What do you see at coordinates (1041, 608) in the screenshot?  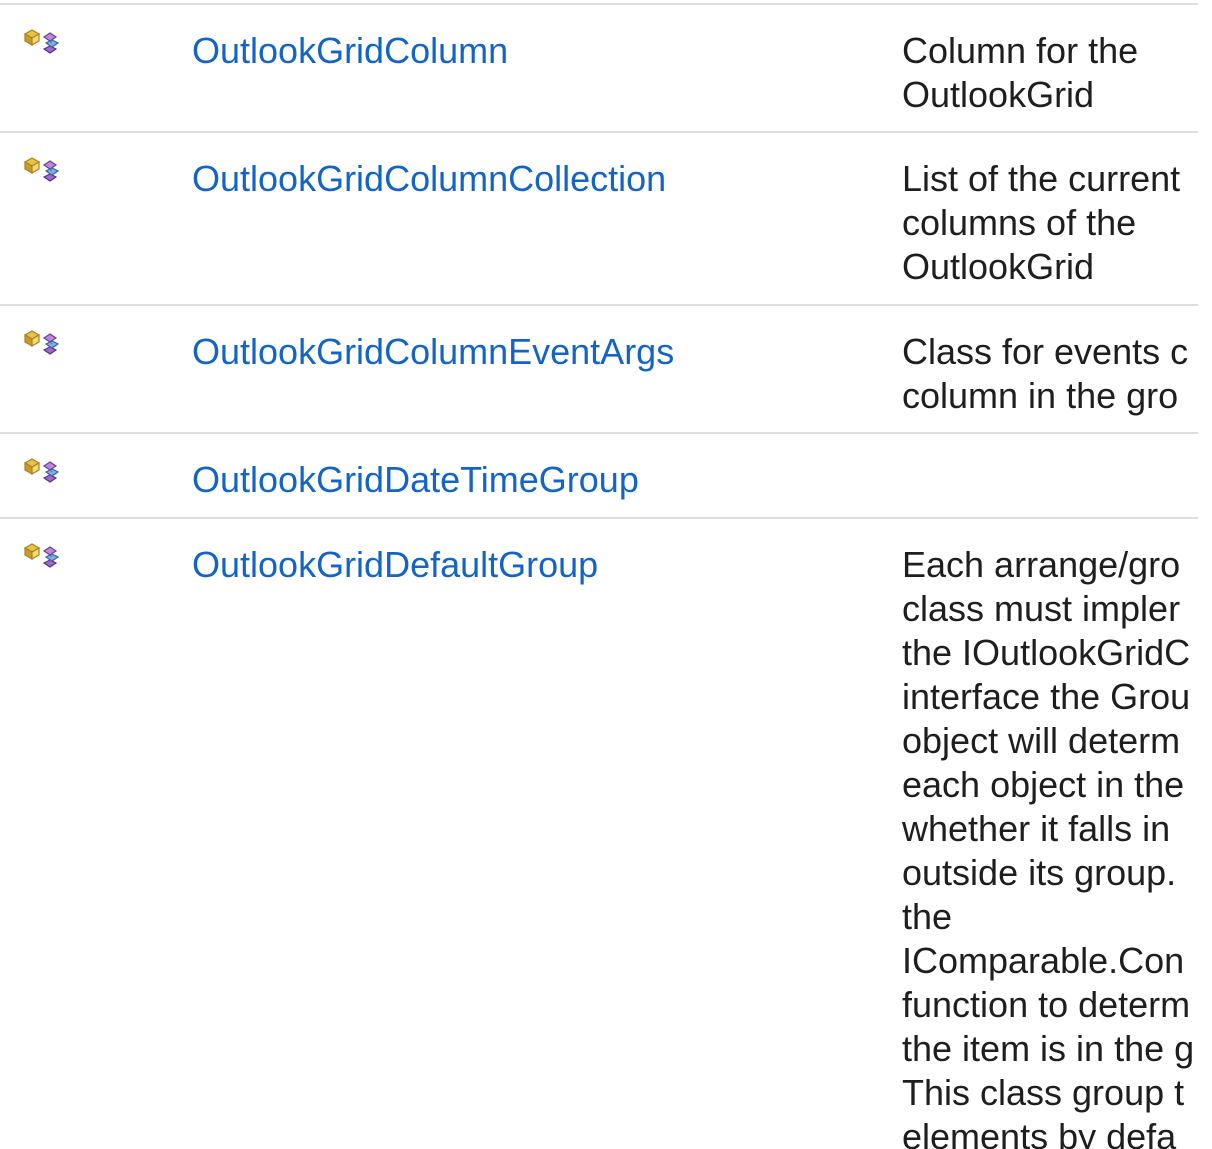 I see `description-line: class must impler` at bounding box center [1041, 608].